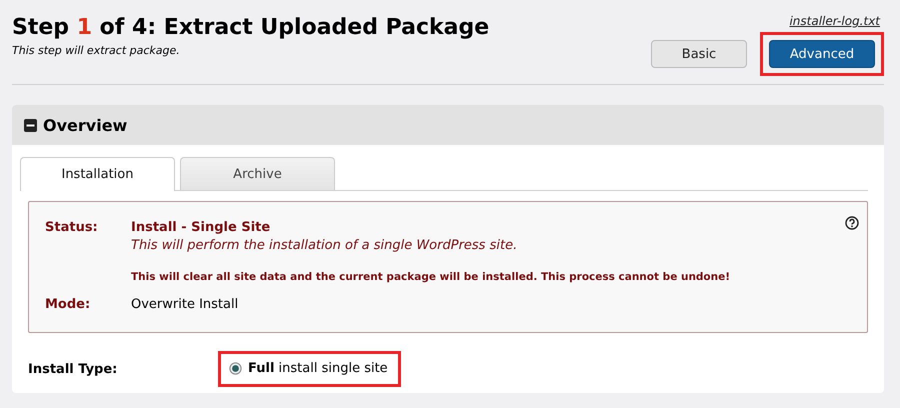  What do you see at coordinates (448, 125) in the screenshot?
I see `panel-header: Overview` at bounding box center [448, 125].